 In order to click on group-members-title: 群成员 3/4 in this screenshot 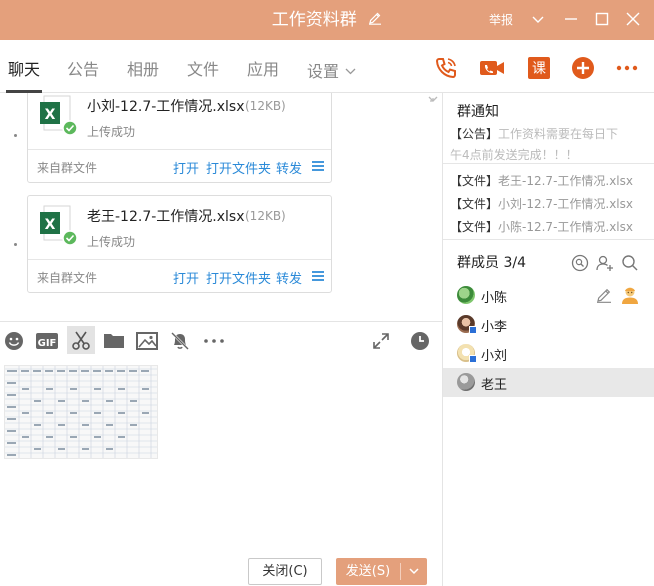, I will do `click(491, 263)`.